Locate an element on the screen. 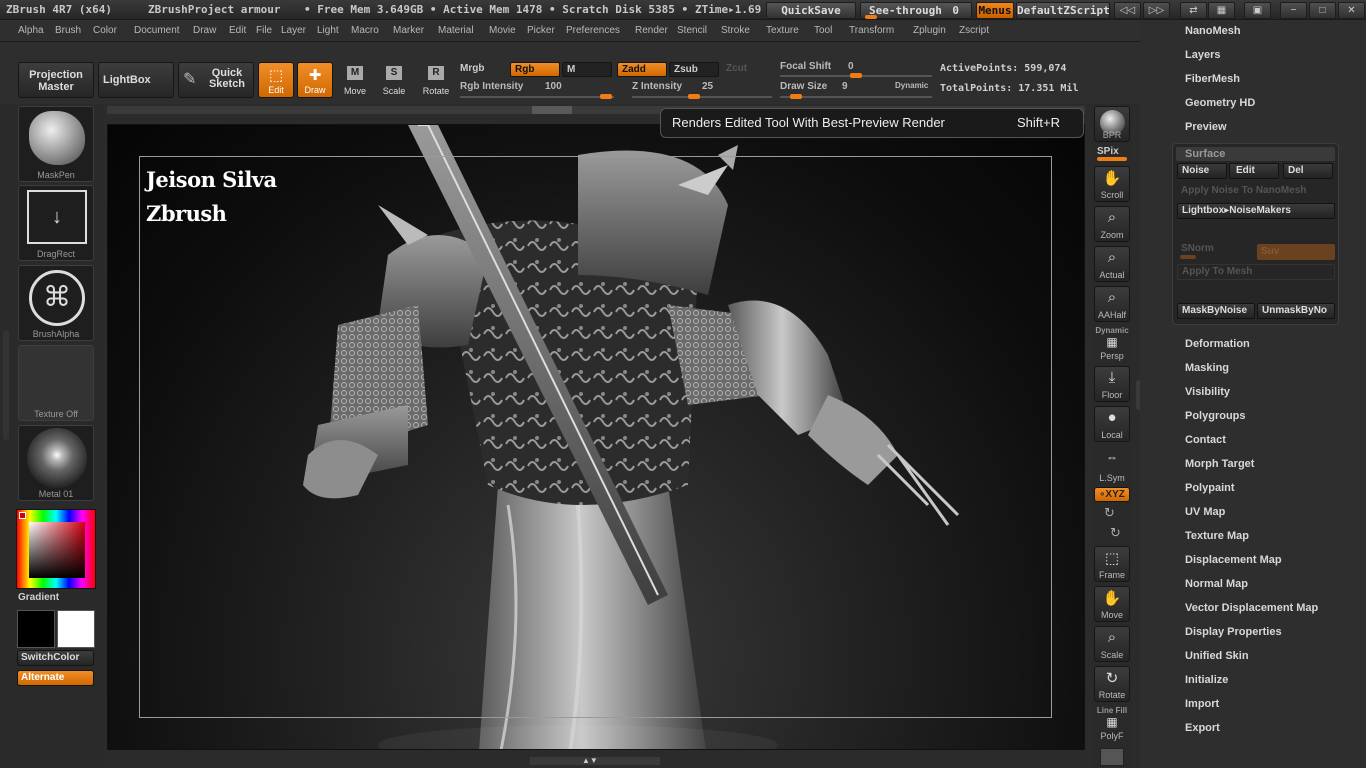 The width and height of the screenshot is (1366, 768). palette-nanomesh: NanoMesh is located at coordinates (1213, 31).